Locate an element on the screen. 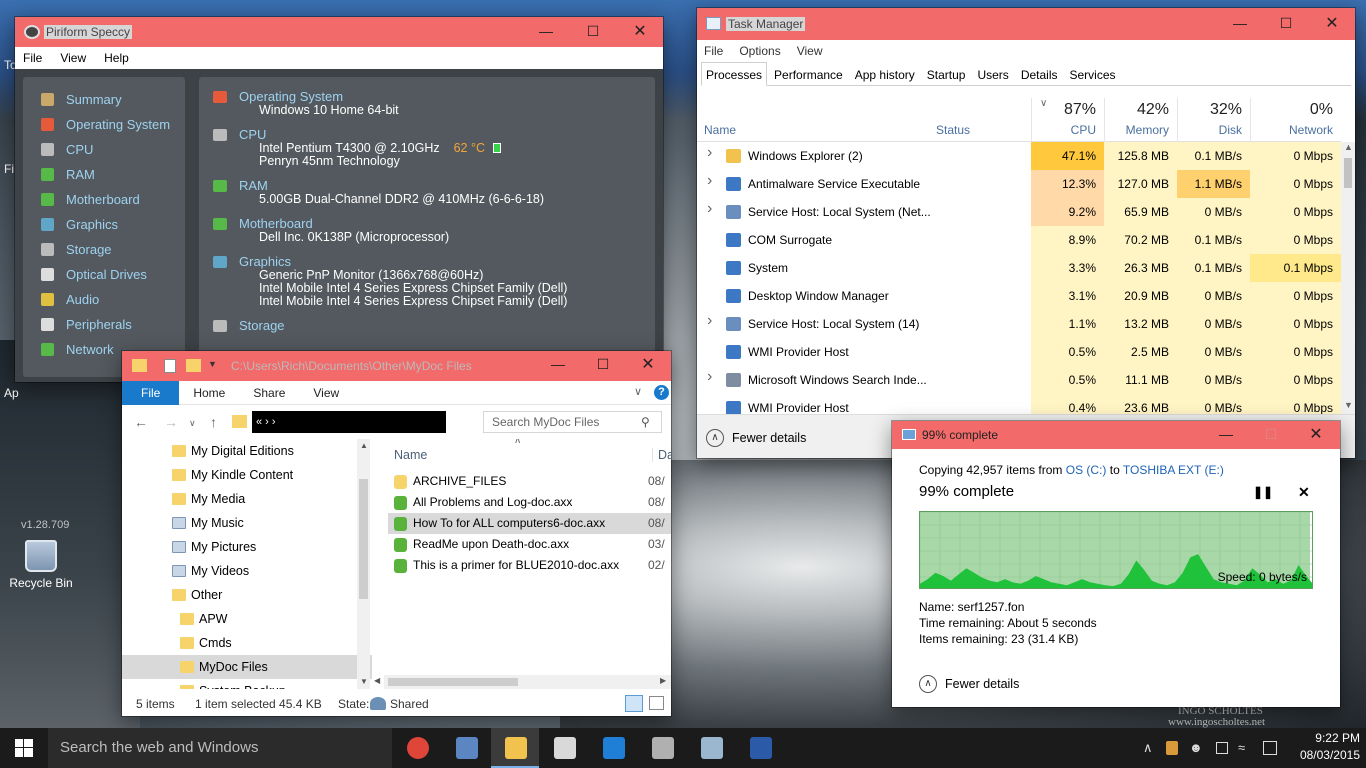  ribbon-tab-view: View is located at coordinates (326, 393).